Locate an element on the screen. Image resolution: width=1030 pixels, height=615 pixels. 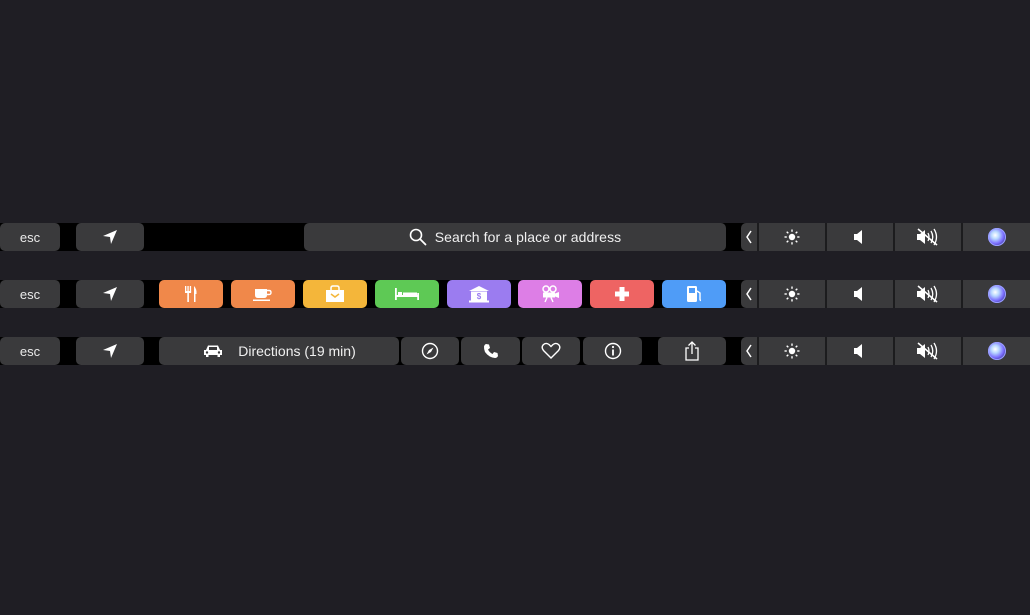
phone-icon is located at coordinates (490, 351).